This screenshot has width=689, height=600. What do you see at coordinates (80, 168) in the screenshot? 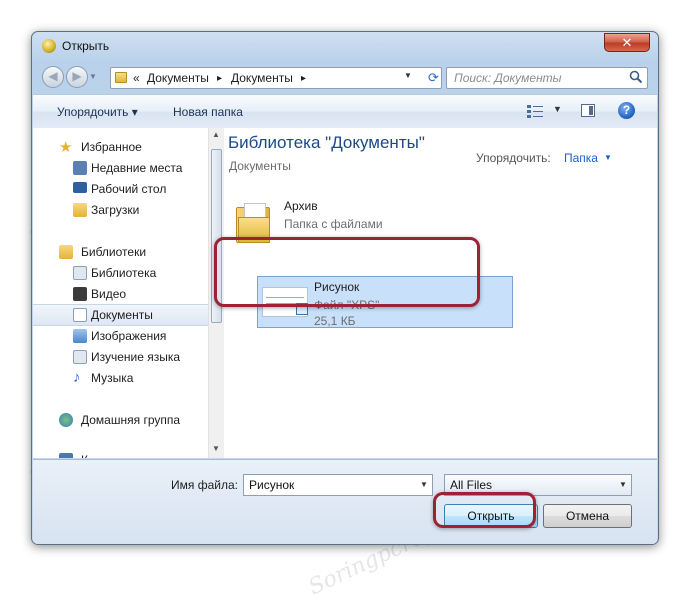
I see `recent-places-icon` at bounding box center [80, 168].